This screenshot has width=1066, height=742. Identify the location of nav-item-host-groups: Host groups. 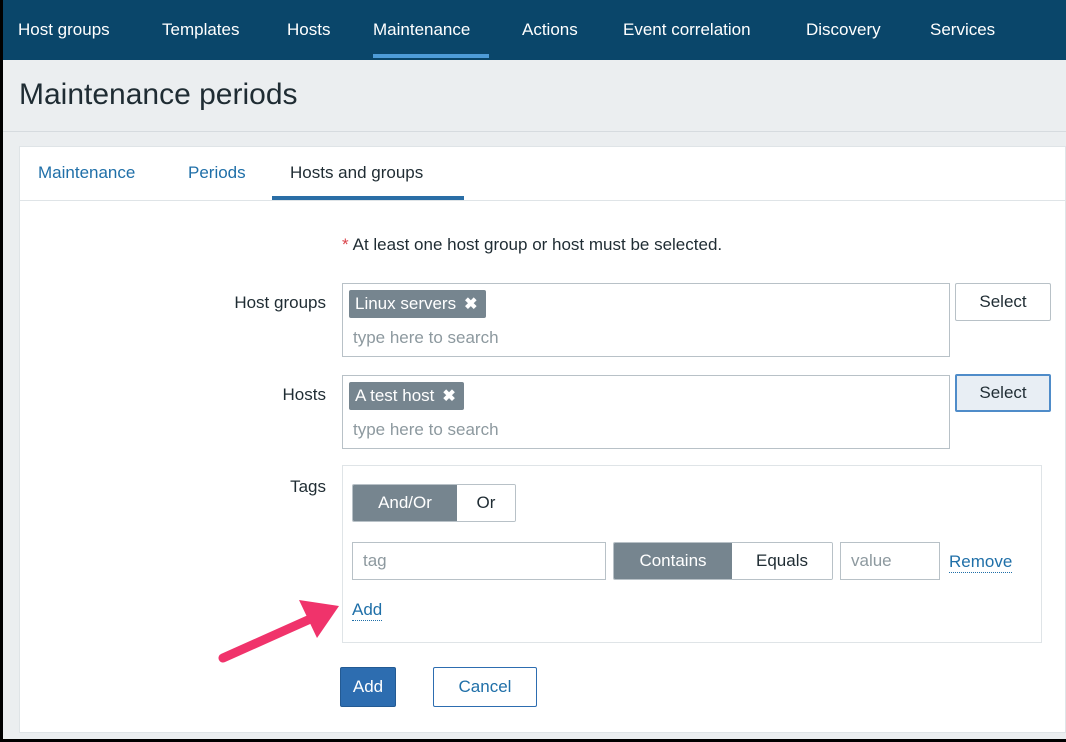
(64, 30).